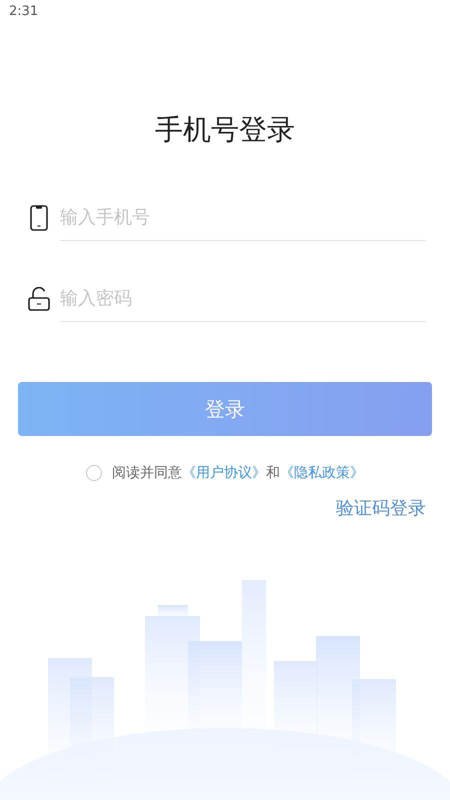 This screenshot has width=450, height=800. What do you see at coordinates (243, 217) in the screenshot?
I see `input-field: 输入手机号` at bounding box center [243, 217].